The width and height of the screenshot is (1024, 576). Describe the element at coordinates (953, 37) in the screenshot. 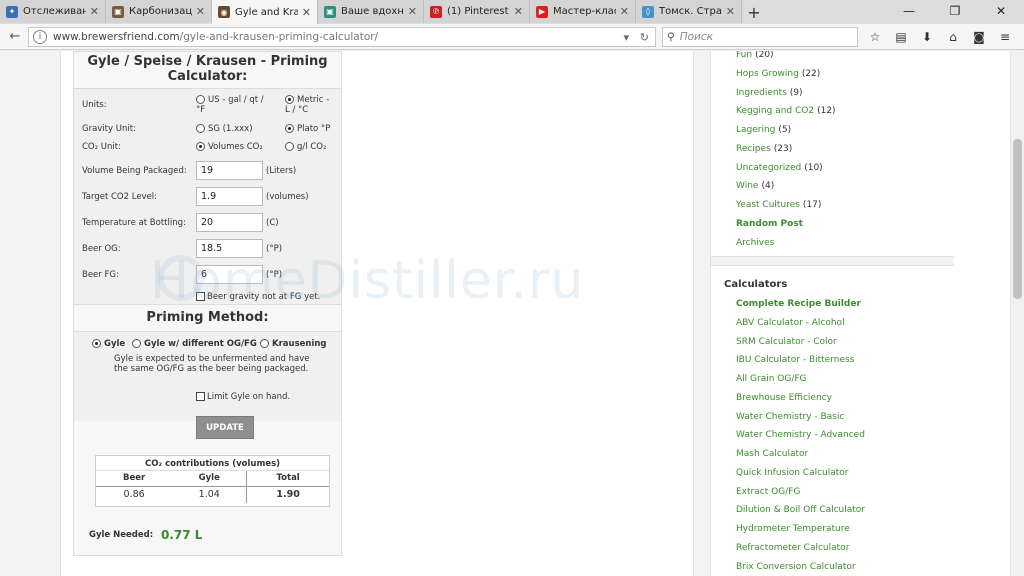

I see `home-icon: ⌂` at that location.